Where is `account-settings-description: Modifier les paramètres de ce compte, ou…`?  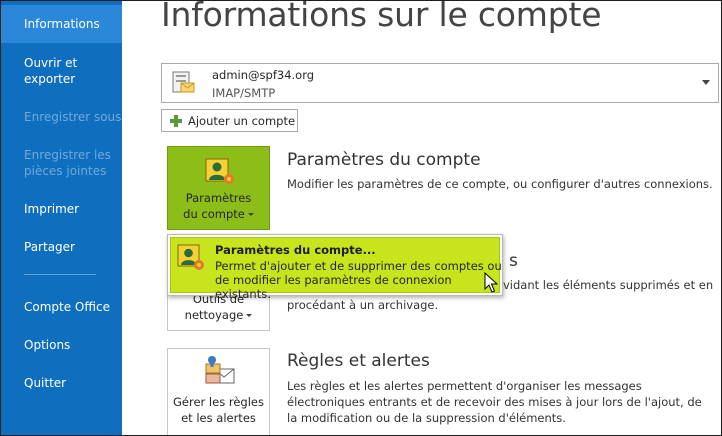 account-settings-description: Modifier les paramètres de ce compte, ou… is located at coordinates (500, 184).